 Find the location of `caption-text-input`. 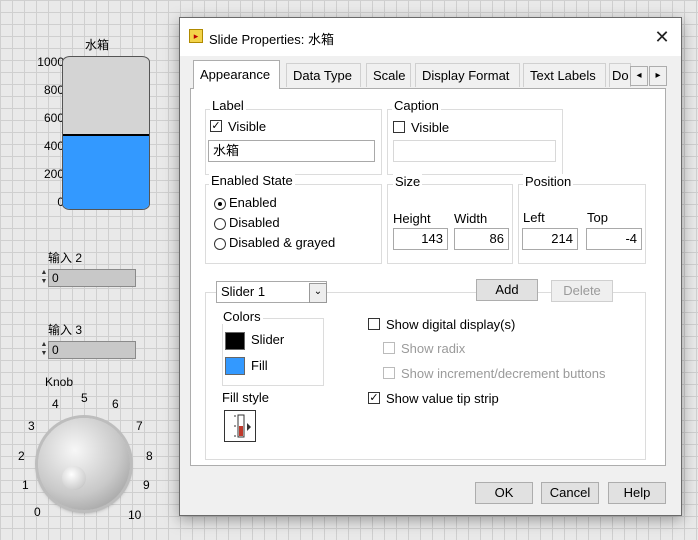

caption-text-input is located at coordinates (474, 151).